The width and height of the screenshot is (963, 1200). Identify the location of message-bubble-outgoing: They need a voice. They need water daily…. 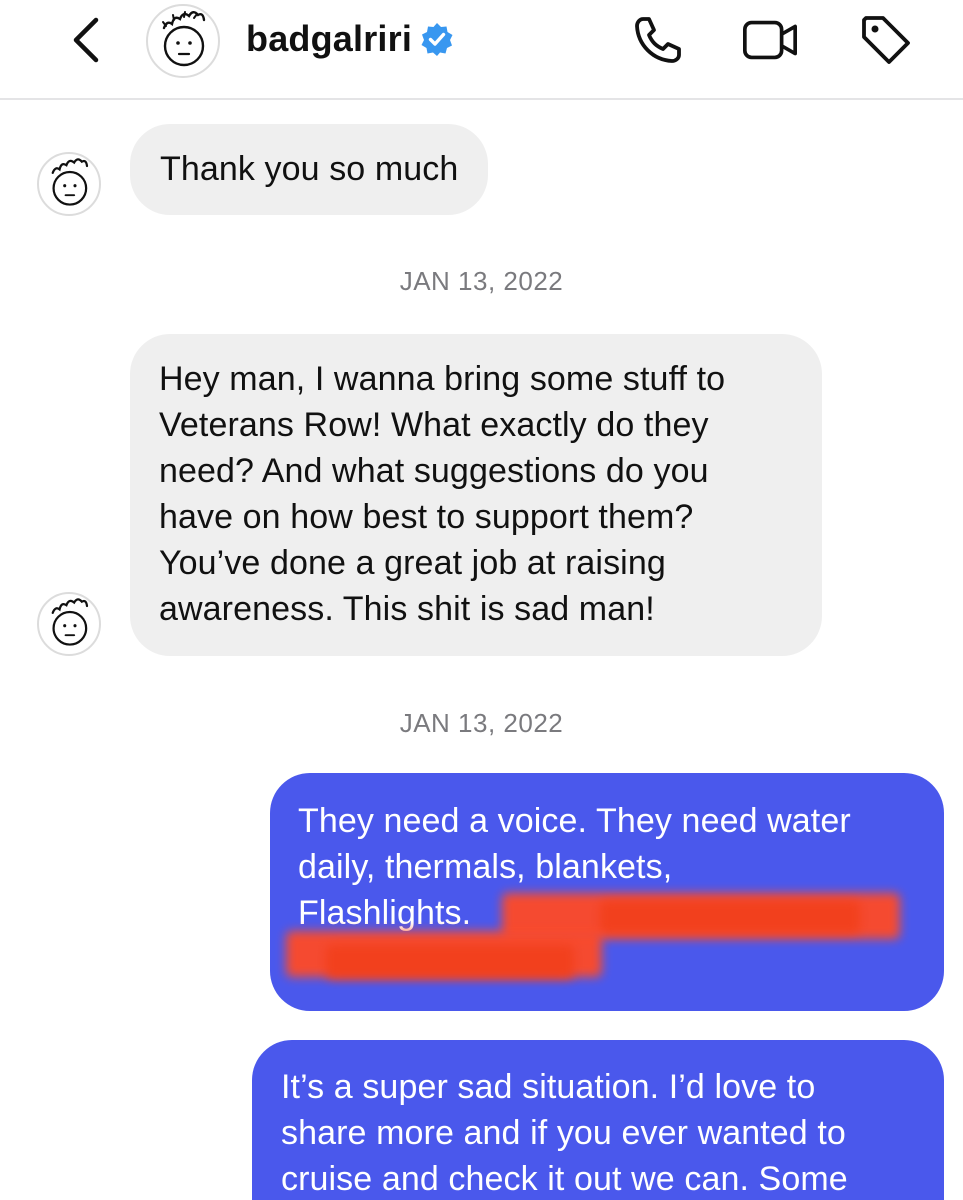
(607, 892).